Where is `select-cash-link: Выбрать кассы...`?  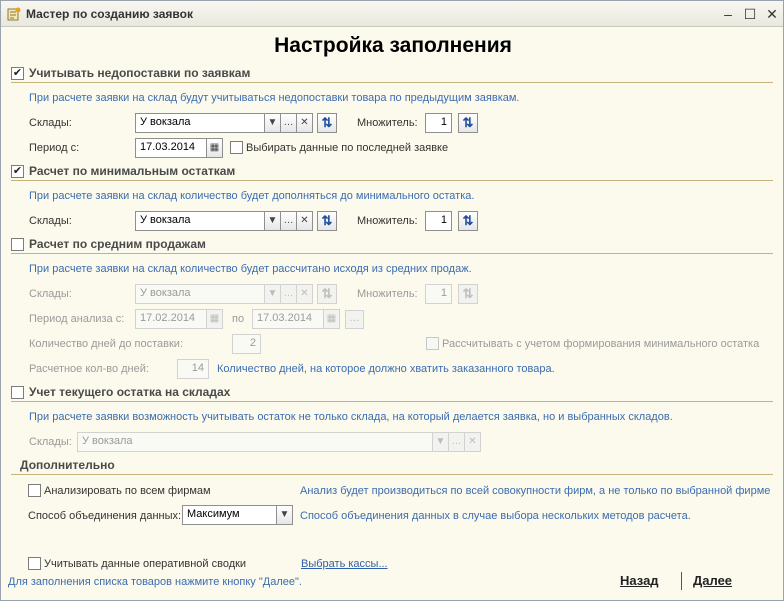
select-cash-link: Выбрать кассы... is located at coordinates (344, 564).